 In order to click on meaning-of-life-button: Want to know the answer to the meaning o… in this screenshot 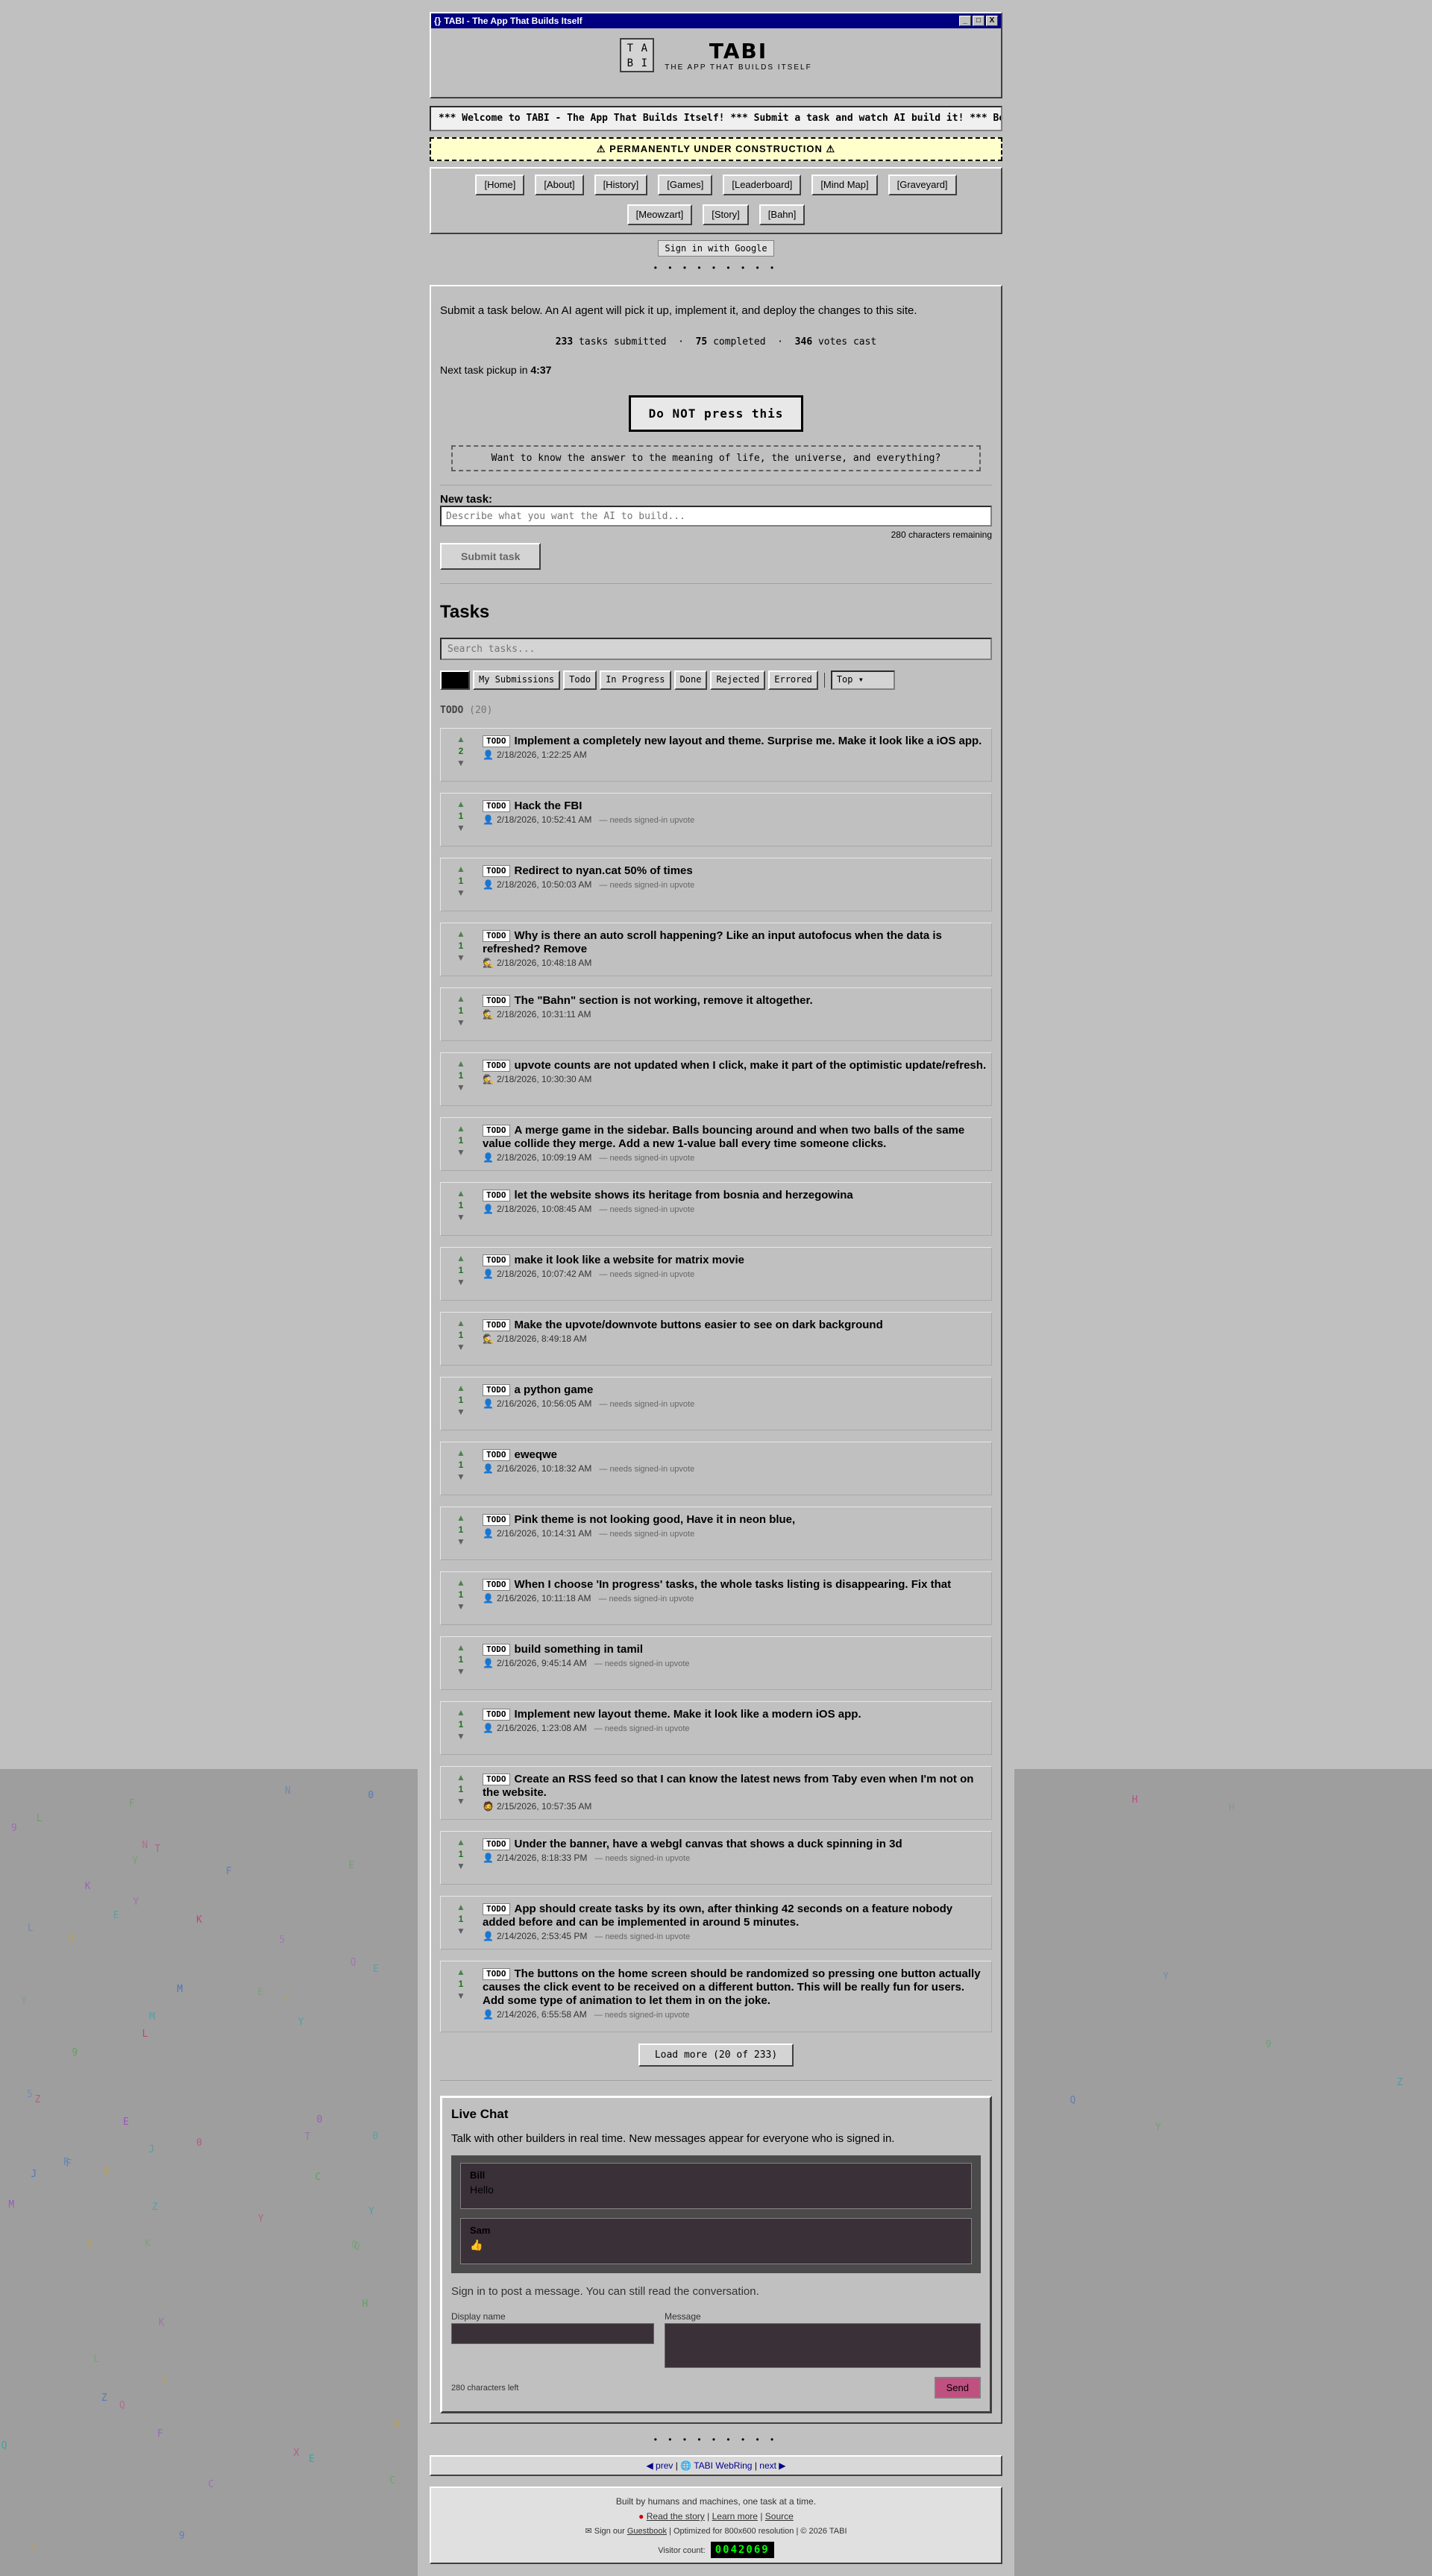, I will do `click(716, 458)`.